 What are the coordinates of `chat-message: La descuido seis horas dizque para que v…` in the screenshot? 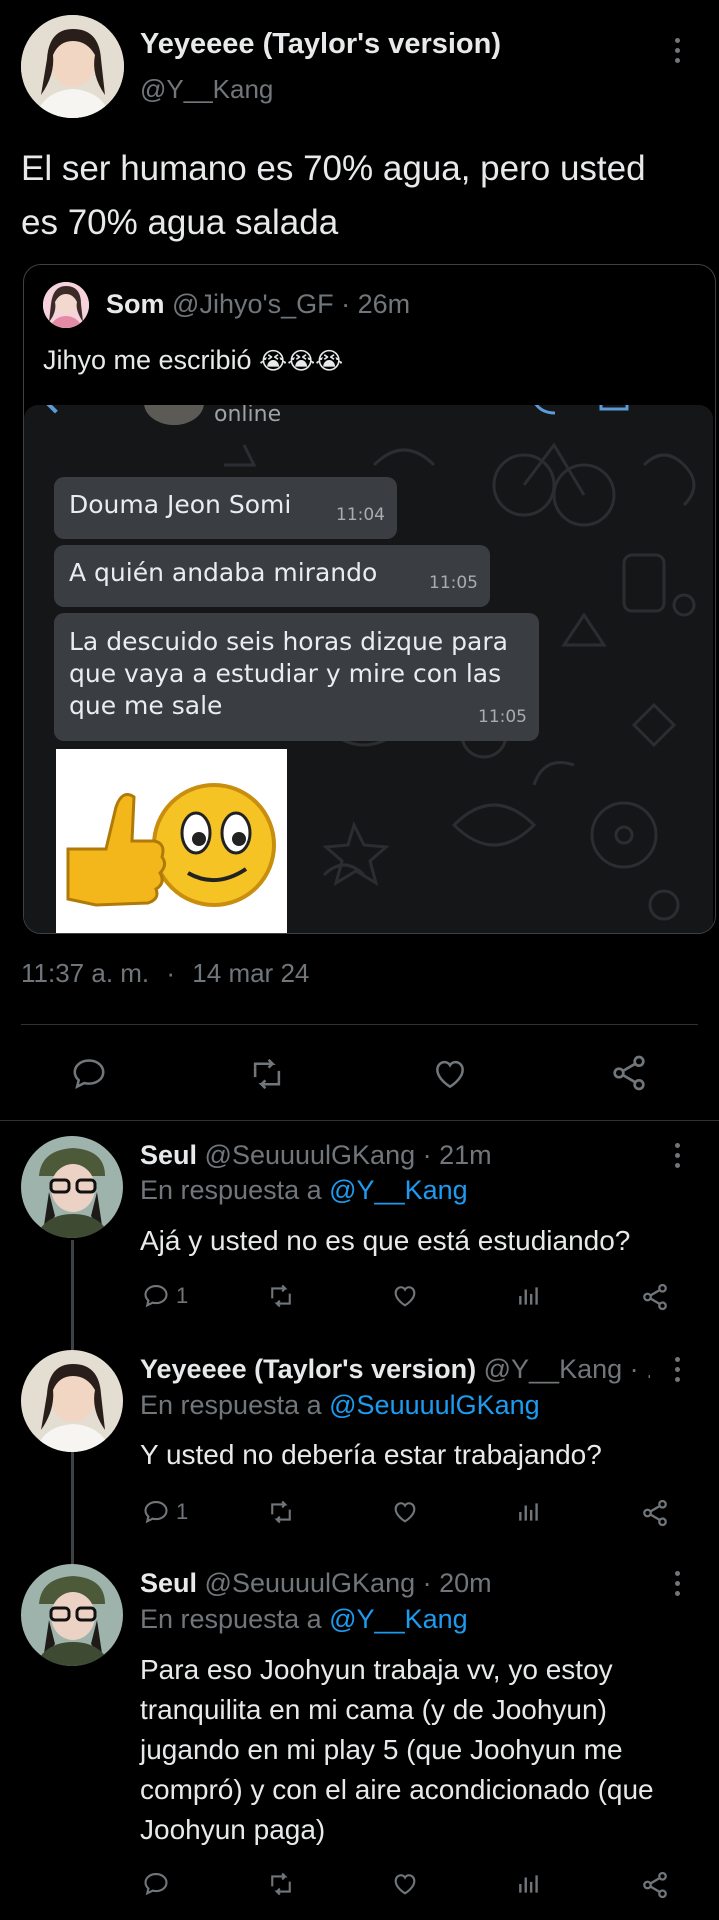 It's located at (296, 677).